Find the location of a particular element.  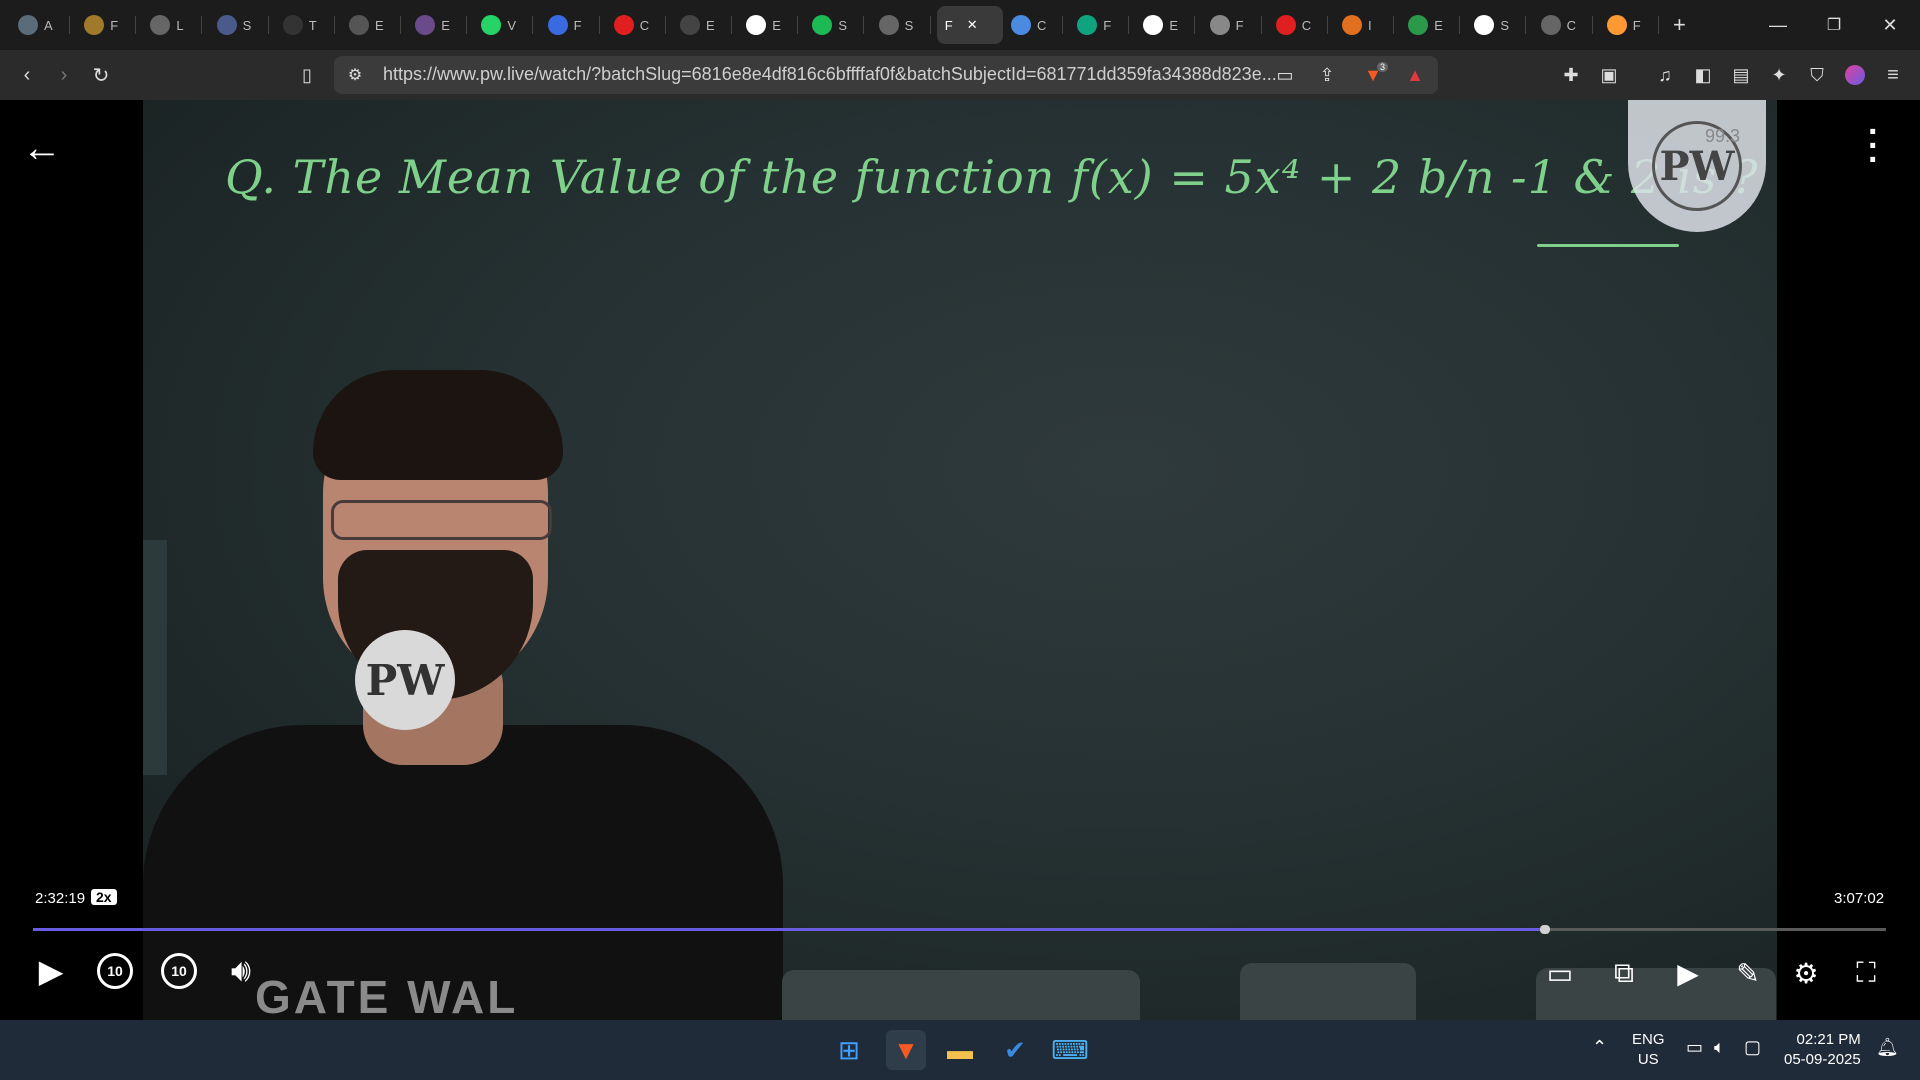

keyboard-icon: ⌨ is located at coordinates (1070, 1050).